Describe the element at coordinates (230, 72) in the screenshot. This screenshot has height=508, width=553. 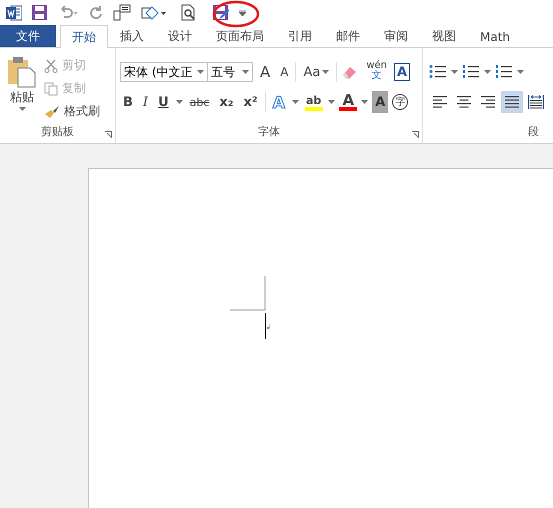
I see `font-size-field: 五号` at that location.